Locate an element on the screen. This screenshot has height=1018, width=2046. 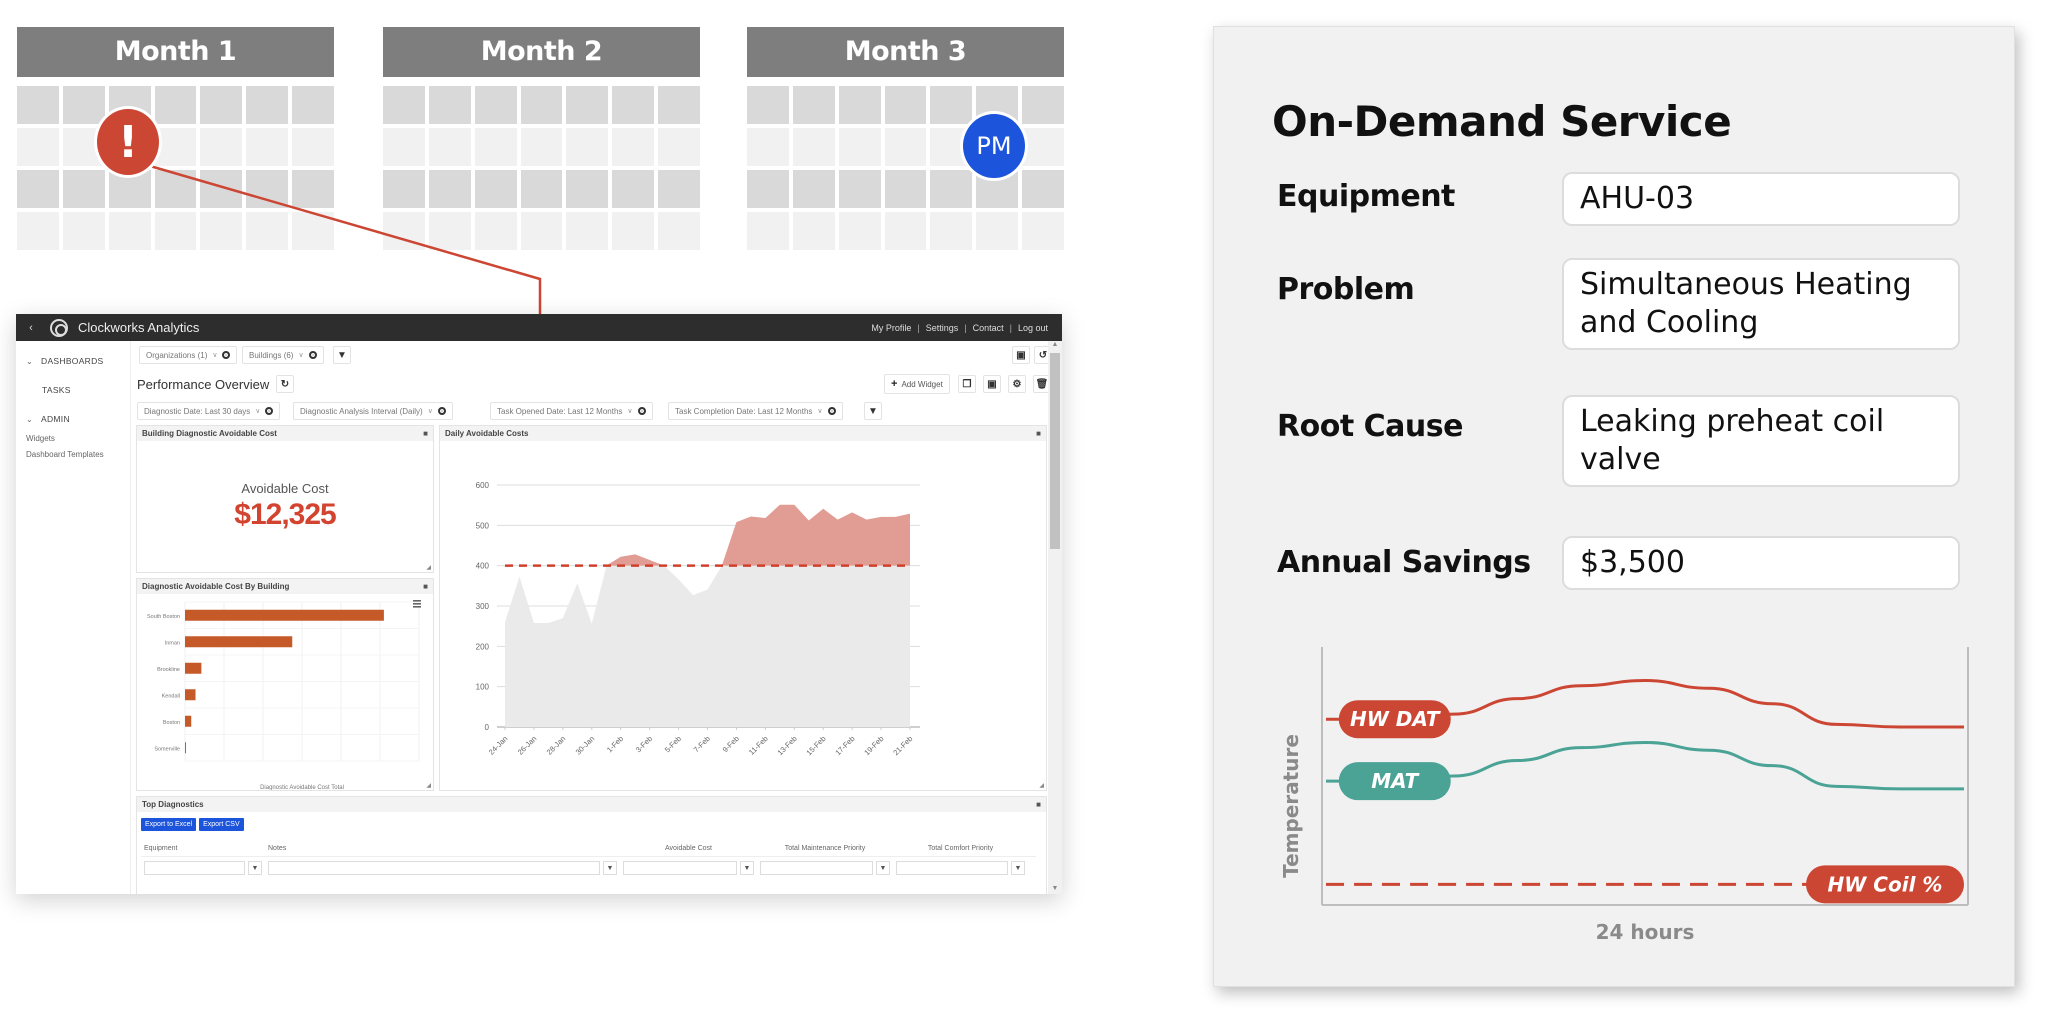
sidebar-subitem-widgets: Widgets is located at coordinates (40, 438).